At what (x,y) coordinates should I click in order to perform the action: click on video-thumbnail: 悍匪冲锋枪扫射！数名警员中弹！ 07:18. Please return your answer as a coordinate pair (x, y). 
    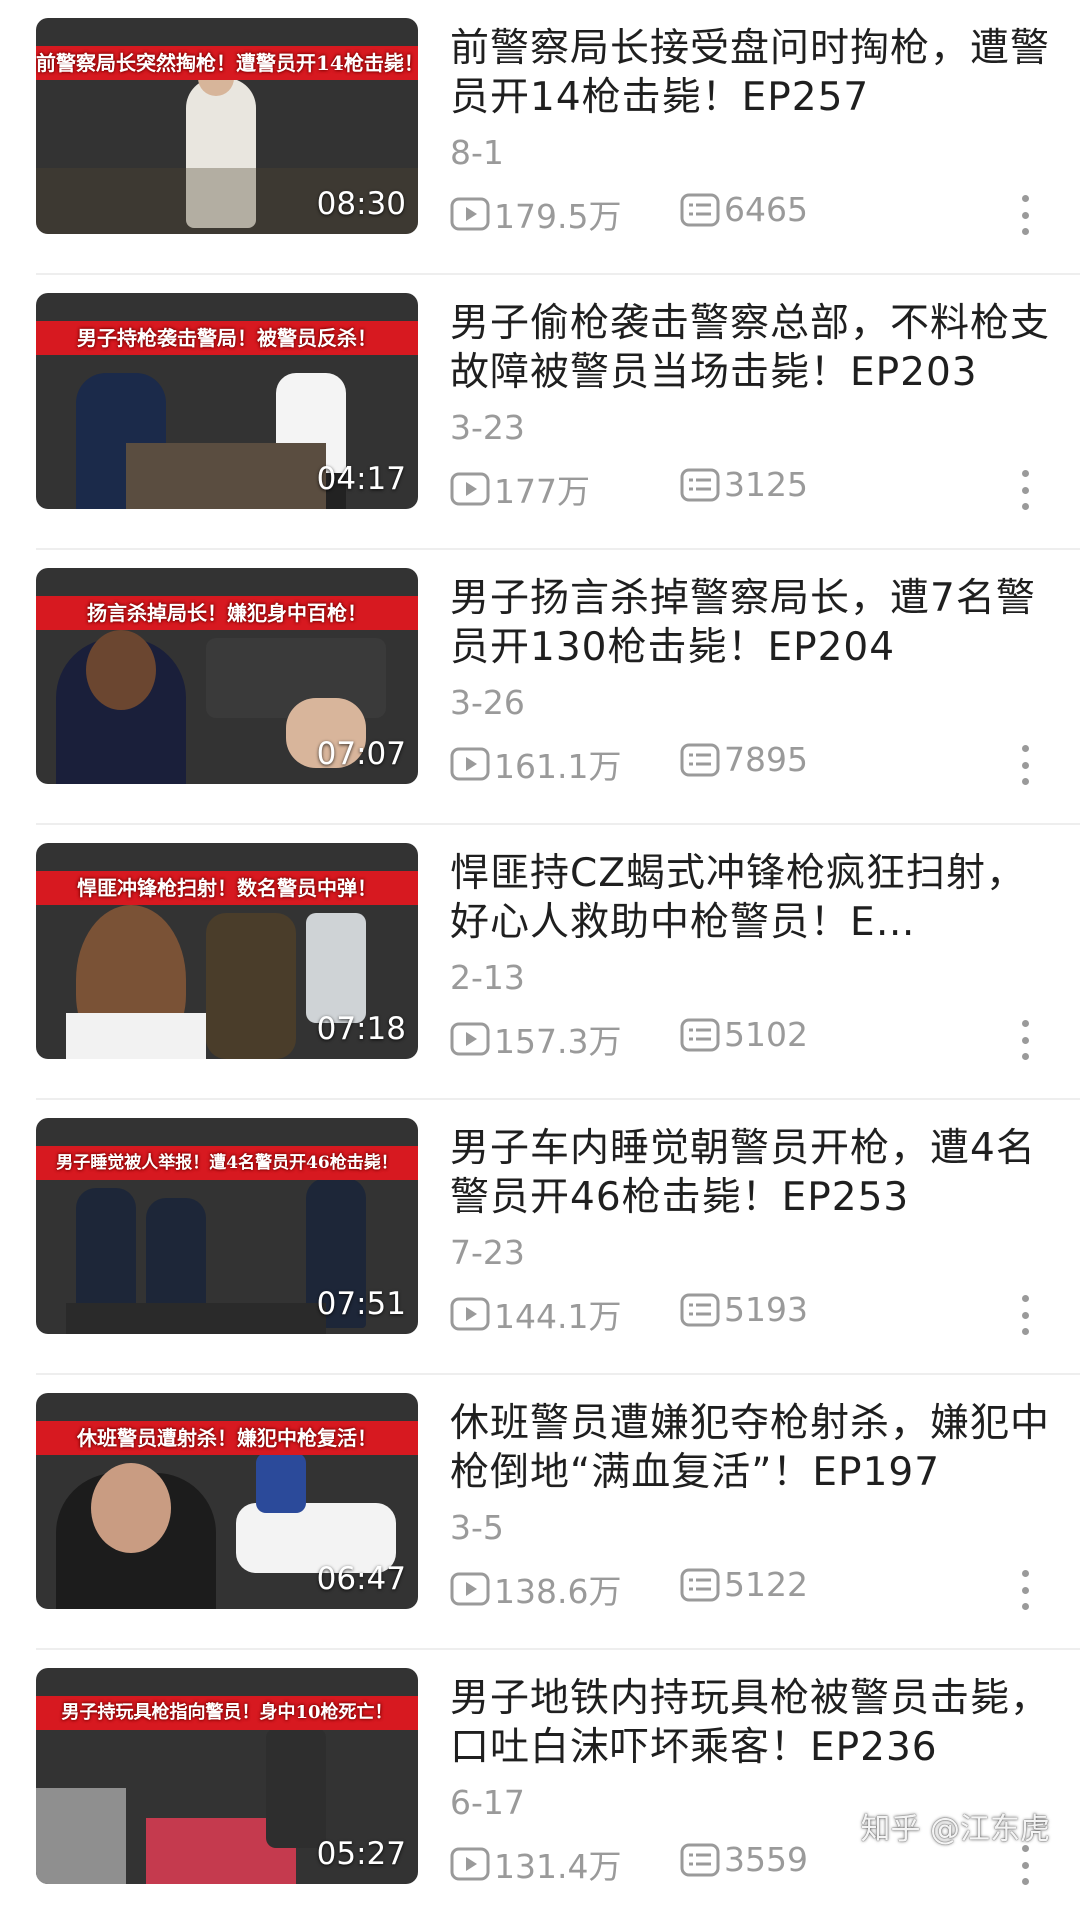
    Looking at the image, I should click on (227, 951).